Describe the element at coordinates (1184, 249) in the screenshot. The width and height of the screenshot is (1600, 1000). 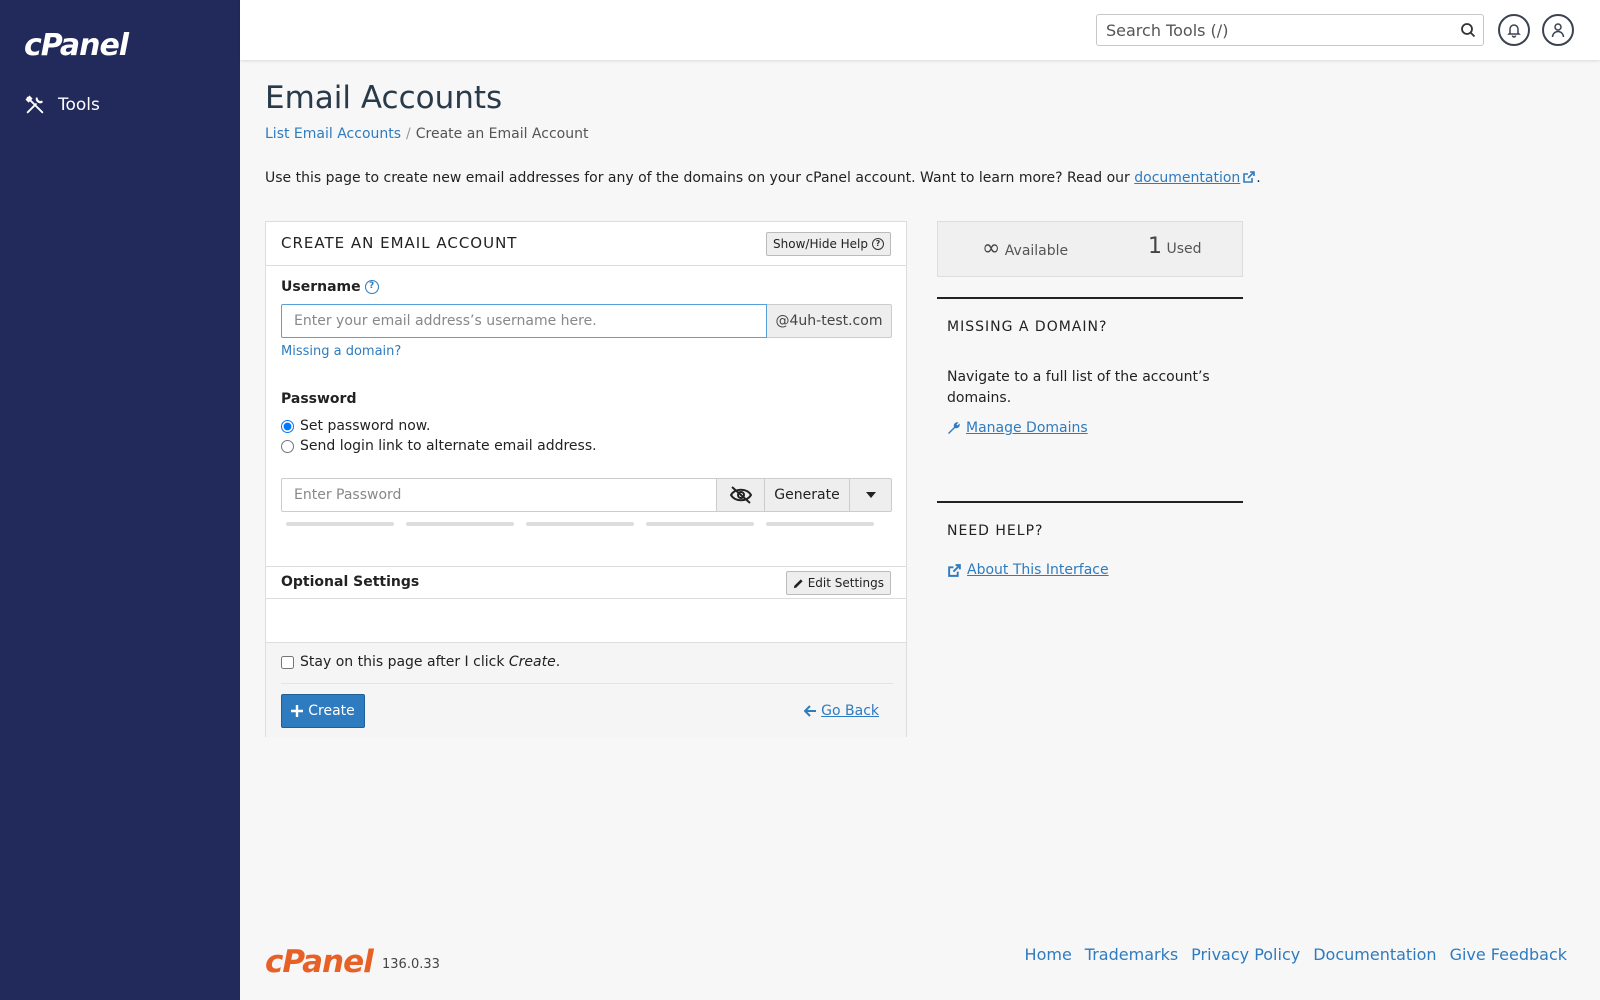
I see `used-label: Used` at that location.